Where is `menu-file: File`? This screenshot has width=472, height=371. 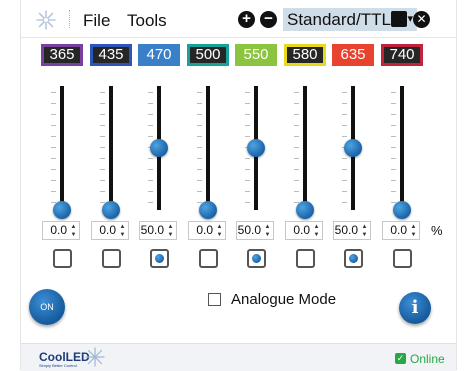 menu-file: File is located at coordinates (96, 21).